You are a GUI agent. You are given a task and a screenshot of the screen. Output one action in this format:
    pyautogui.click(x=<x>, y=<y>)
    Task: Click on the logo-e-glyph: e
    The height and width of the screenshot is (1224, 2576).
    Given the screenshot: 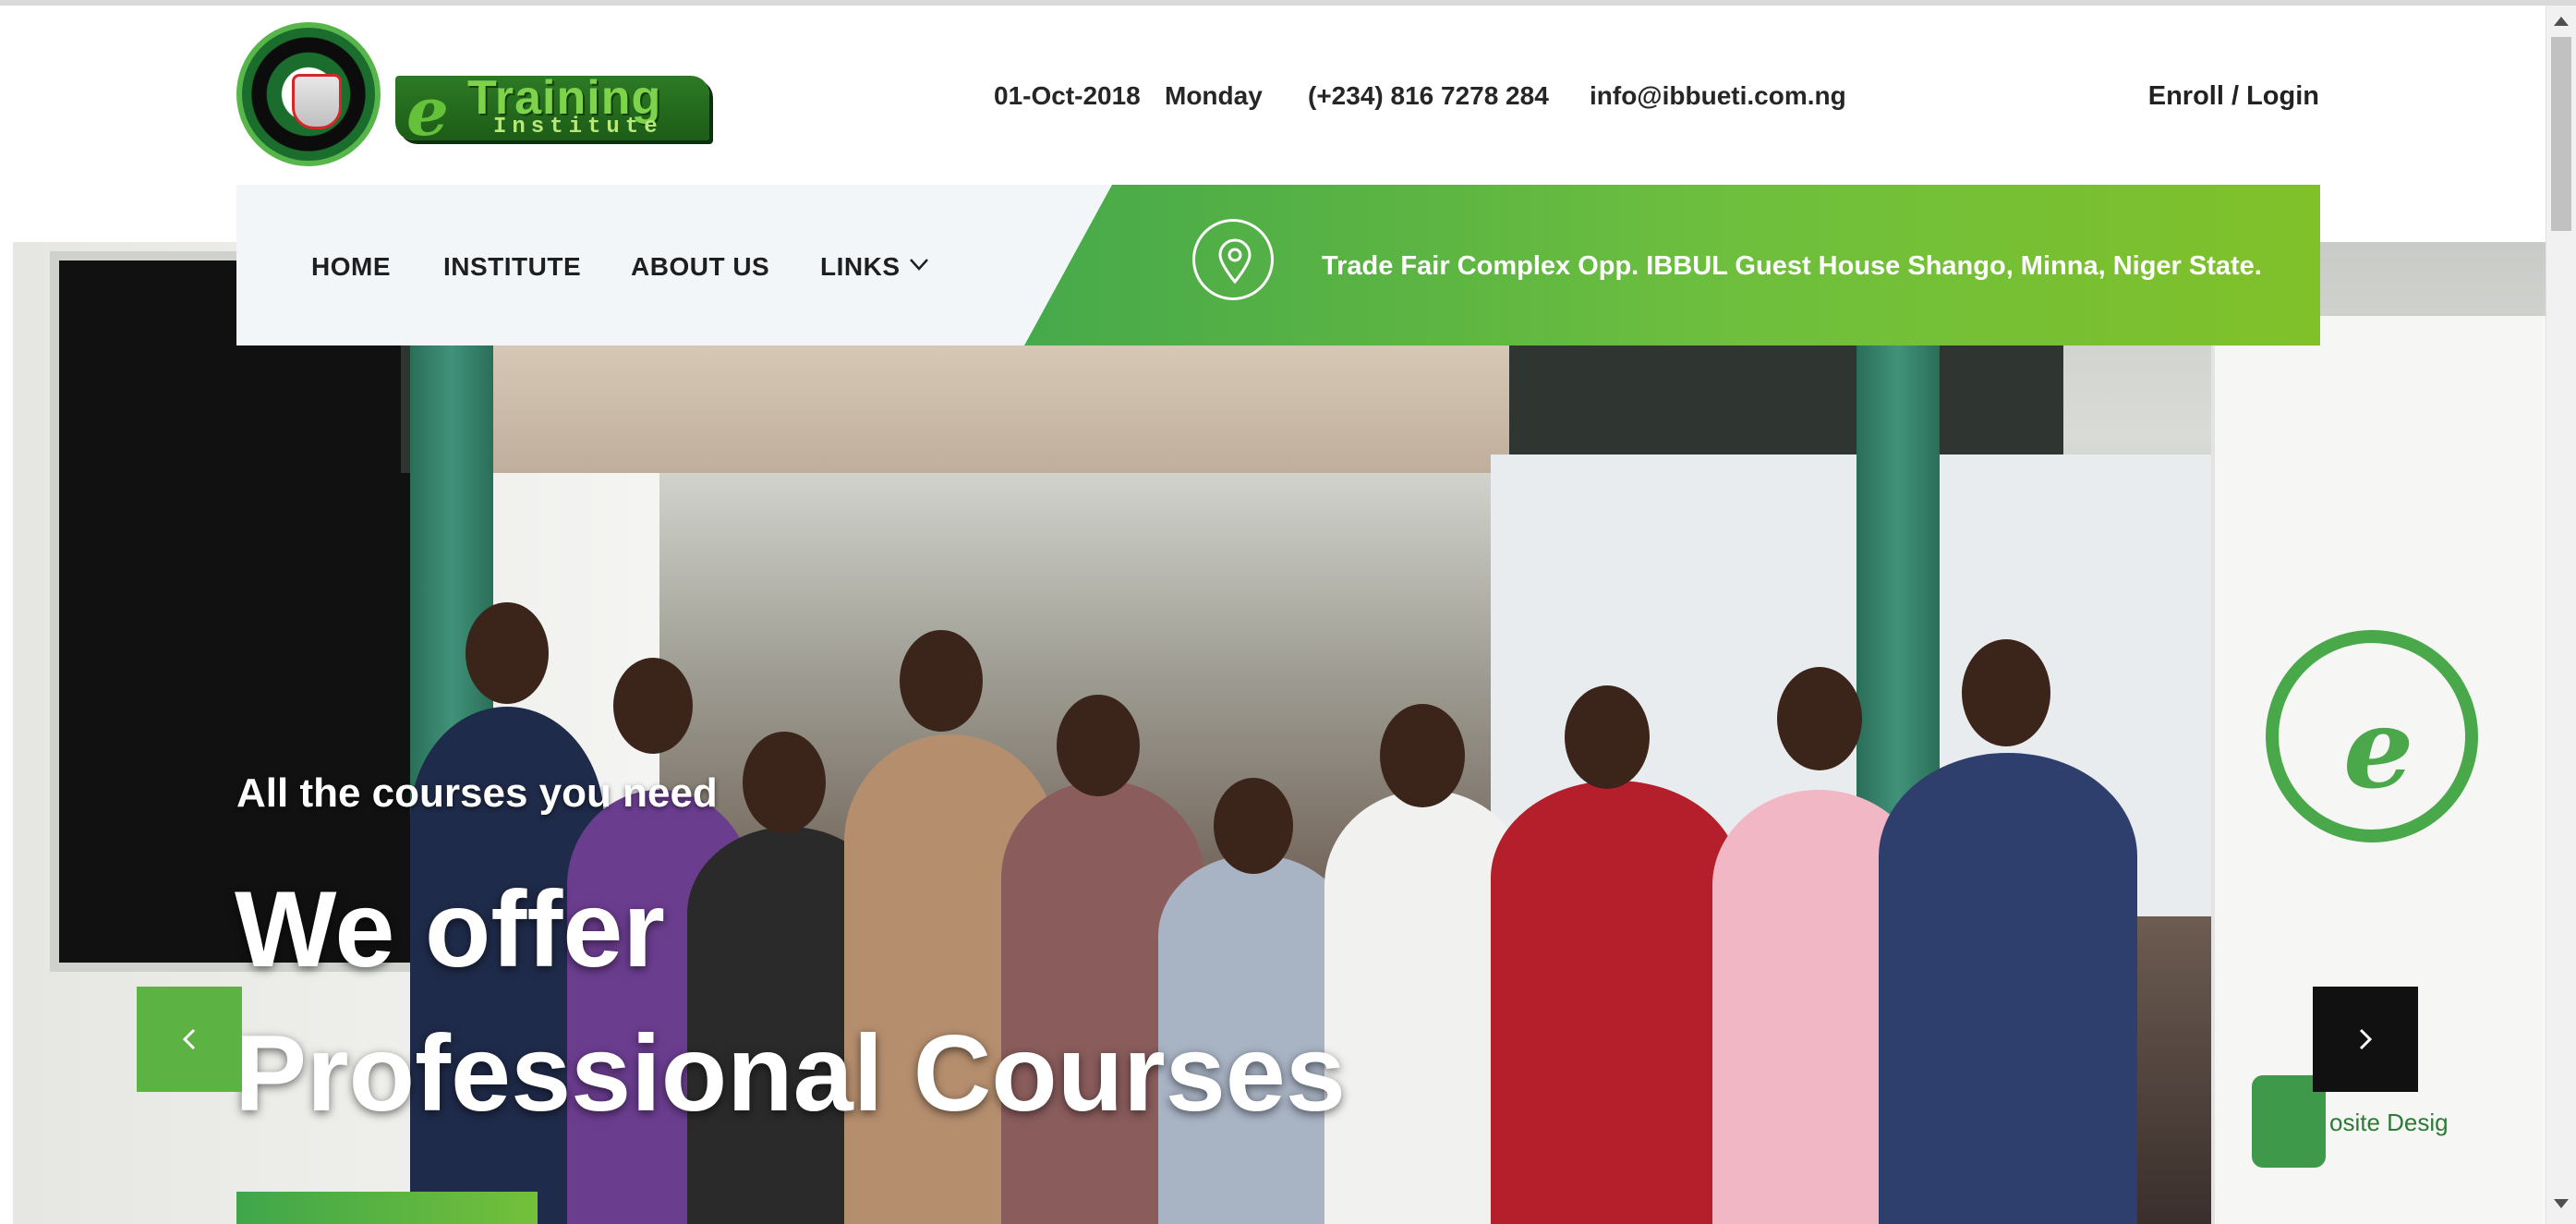 What is the action you would take?
    pyautogui.click(x=427, y=111)
    